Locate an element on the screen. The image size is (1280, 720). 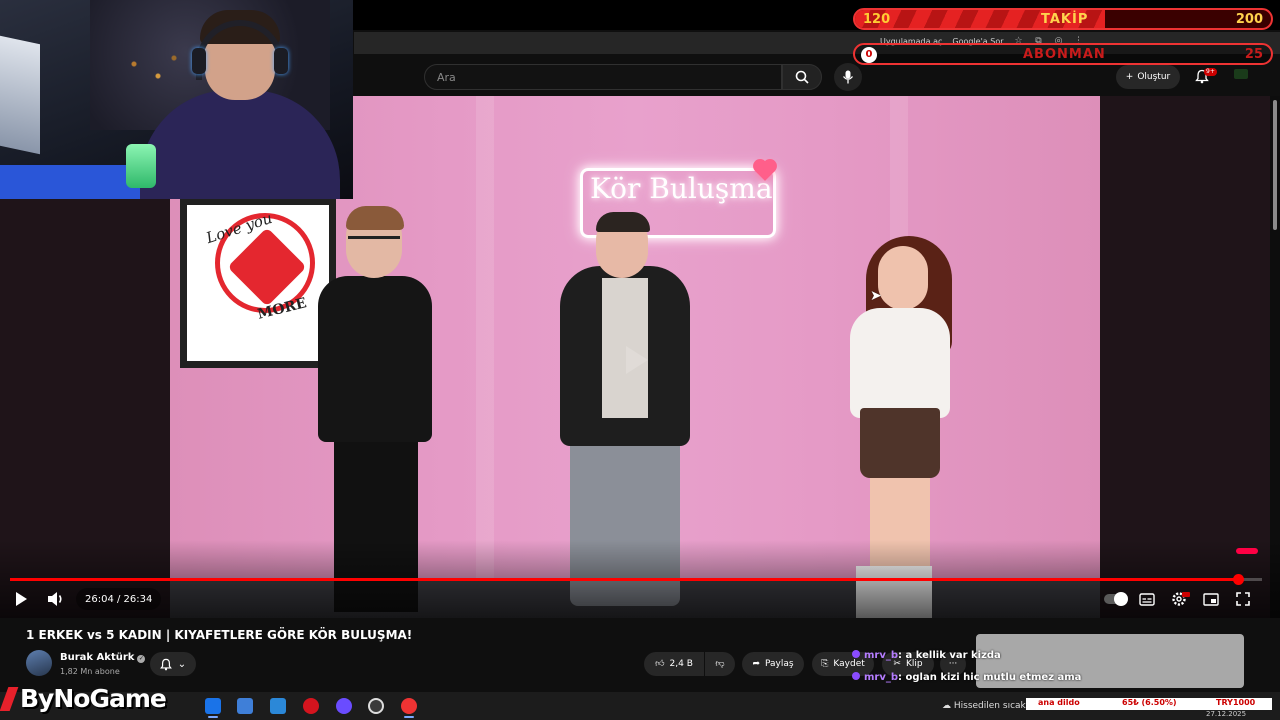
discord-taskbar-icon is located at coordinates (344, 706).